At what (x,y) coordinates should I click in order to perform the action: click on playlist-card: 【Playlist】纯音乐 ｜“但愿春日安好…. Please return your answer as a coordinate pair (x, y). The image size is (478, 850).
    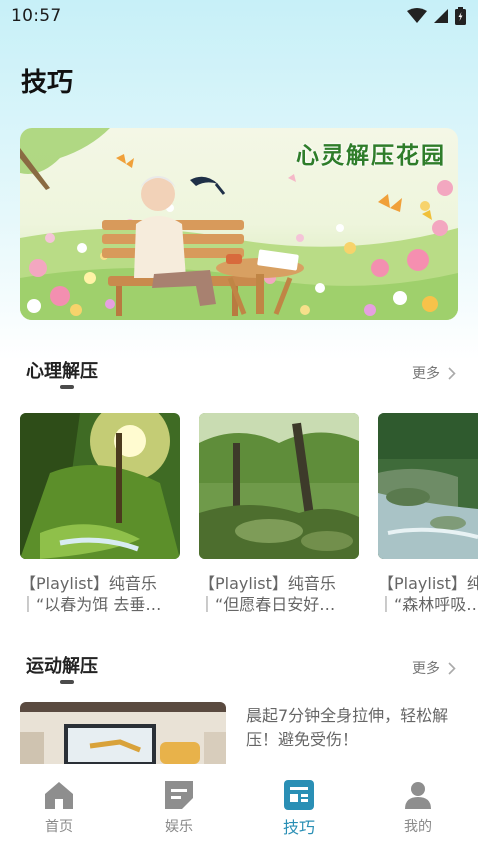
    Looking at the image, I should click on (279, 514).